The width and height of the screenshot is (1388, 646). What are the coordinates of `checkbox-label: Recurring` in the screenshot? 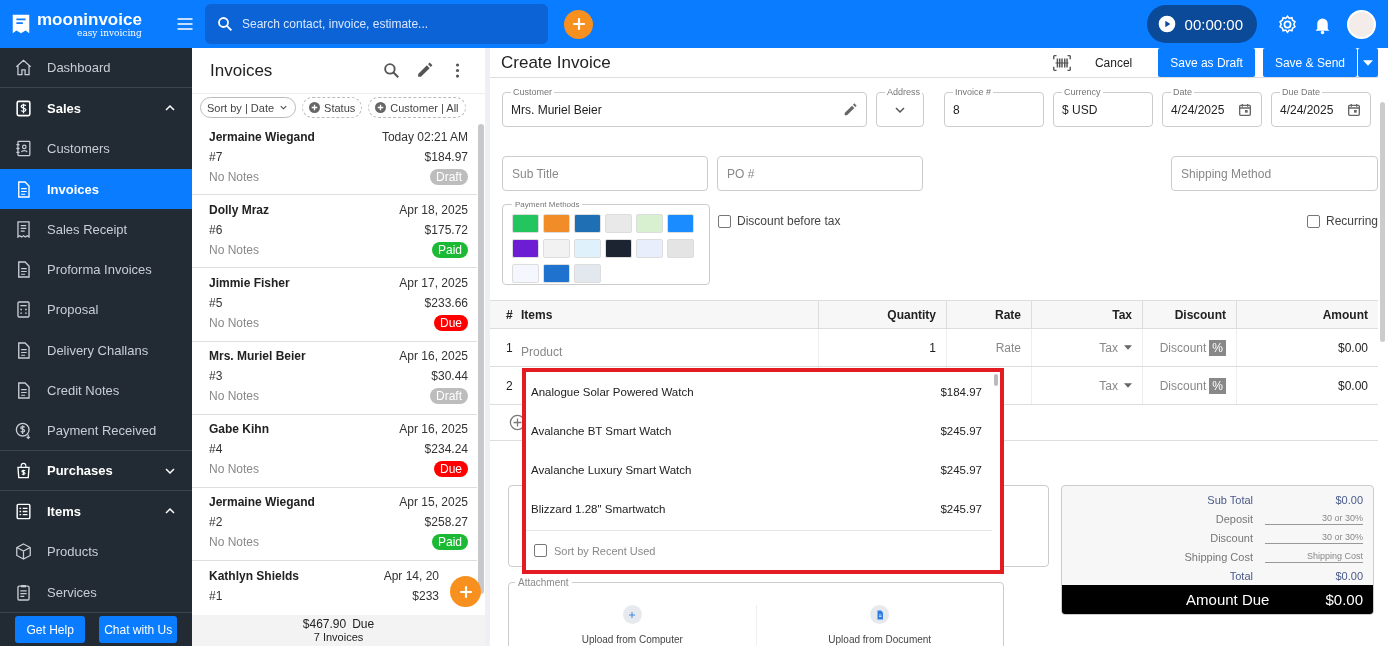 It's located at (1351, 221).